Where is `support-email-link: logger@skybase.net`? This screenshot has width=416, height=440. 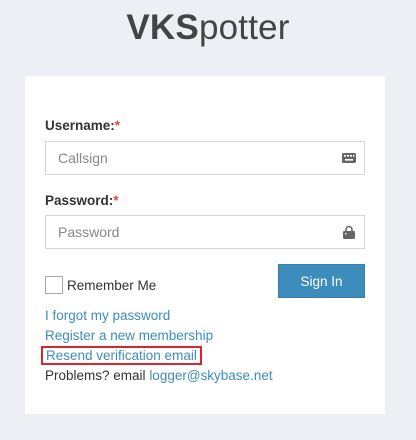 support-email-link: logger@skybase.net is located at coordinates (210, 375).